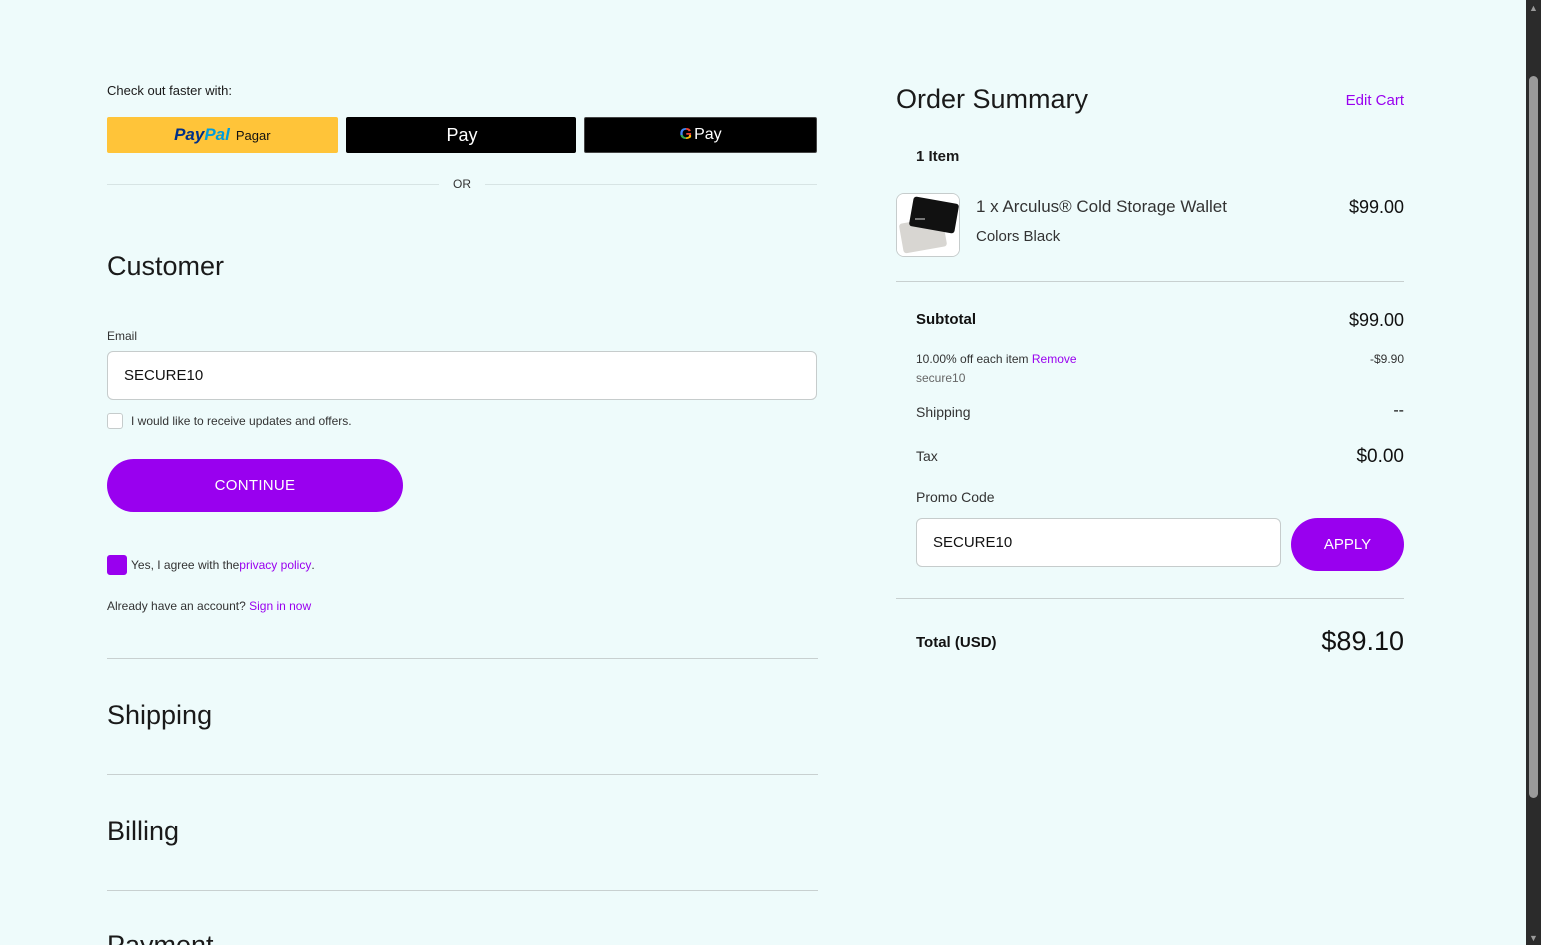  What do you see at coordinates (1533, 937) in the screenshot?
I see `scroll-down-arrow-icon: ▼` at bounding box center [1533, 937].